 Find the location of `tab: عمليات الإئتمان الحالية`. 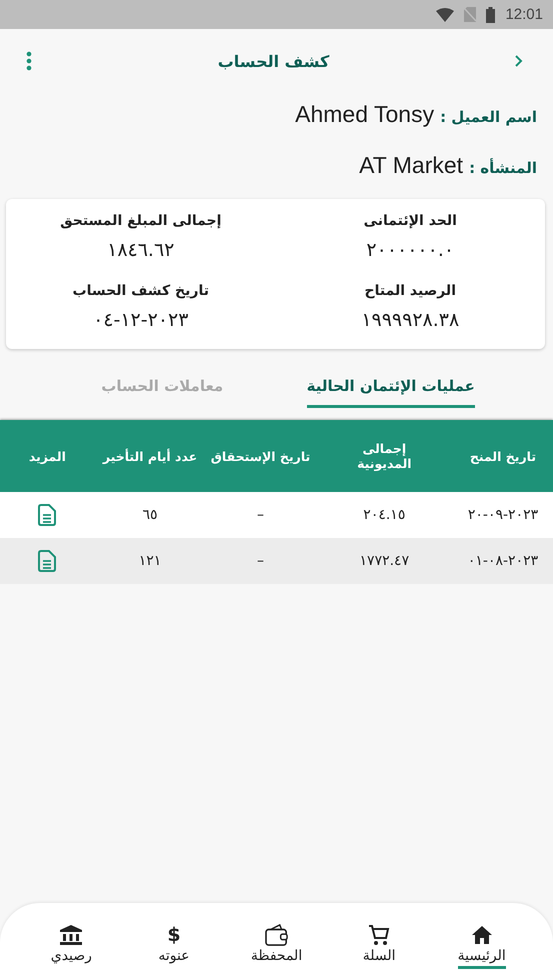

tab: عمليات الإئتمان الحالية is located at coordinates (390, 389).